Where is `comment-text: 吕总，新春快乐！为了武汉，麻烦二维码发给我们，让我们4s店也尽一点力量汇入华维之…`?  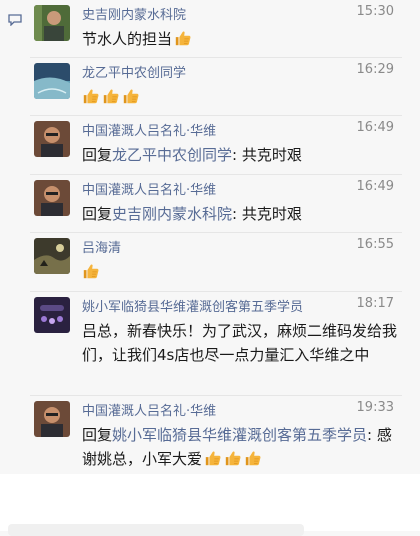 comment-text: 吕总，新春快乐！为了武汉，麻烦二维码发给我们，让我们4s店也尽一点力量汇入华维之… is located at coordinates (240, 343).